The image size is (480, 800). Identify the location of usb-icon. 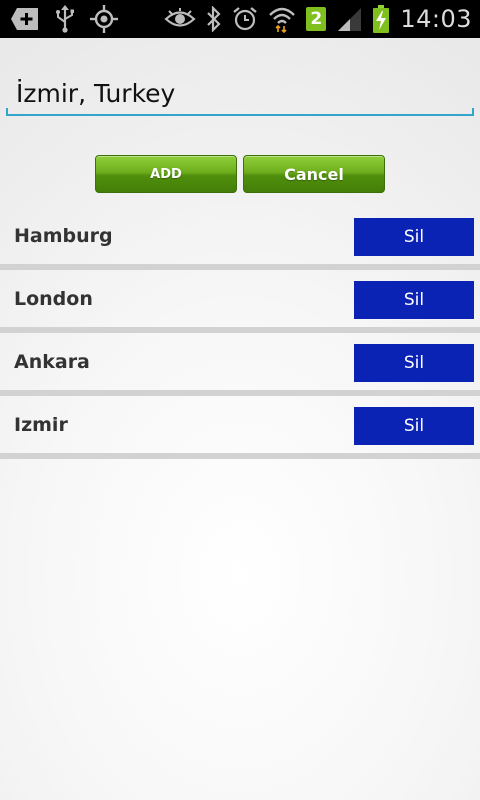
(65, 19).